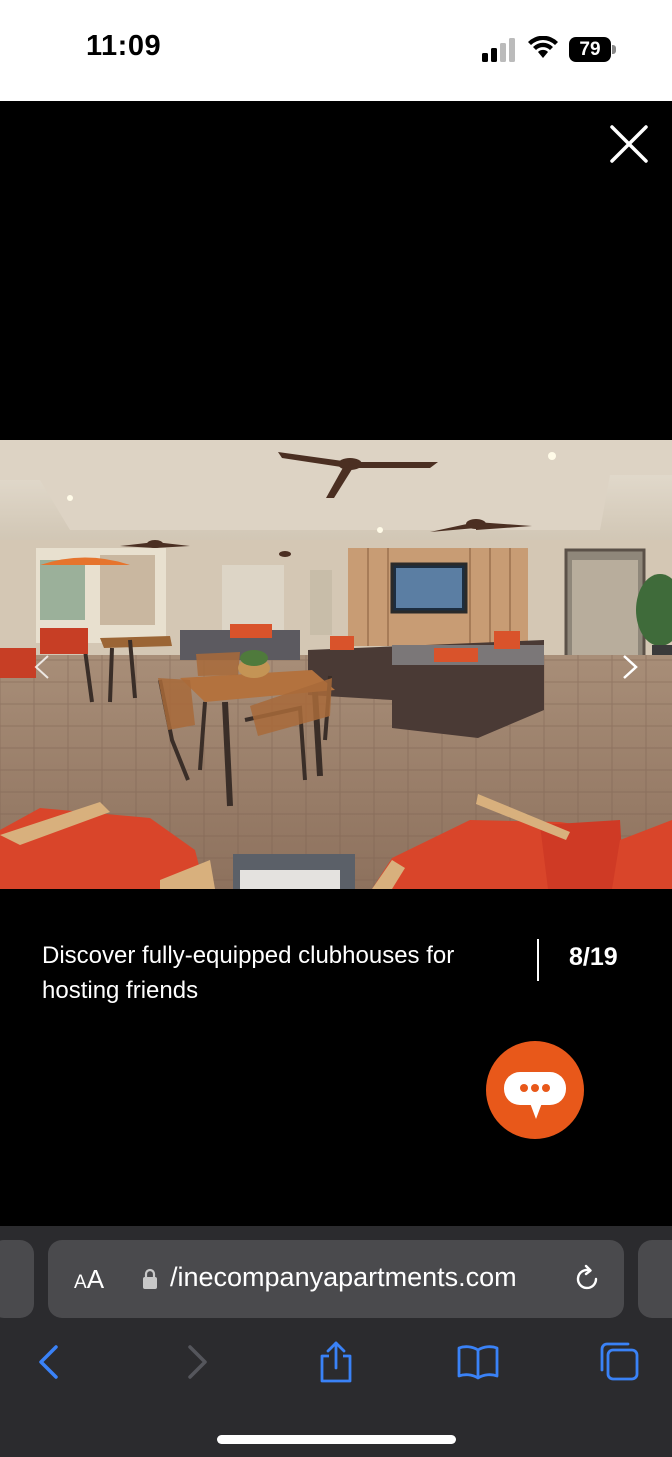 Image resolution: width=672 pixels, height=1457 pixels. Describe the element at coordinates (17, 1279) in the screenshot. I see `previous-tab-preview` at that location.